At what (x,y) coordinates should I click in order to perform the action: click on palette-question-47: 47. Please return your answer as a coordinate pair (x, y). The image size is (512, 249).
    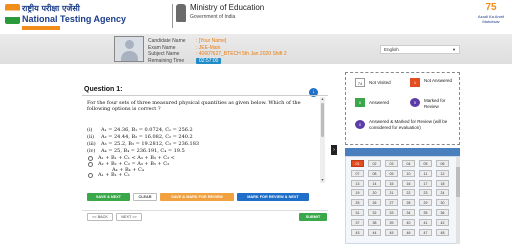
    Looking at the image, I should click on (425, 232).